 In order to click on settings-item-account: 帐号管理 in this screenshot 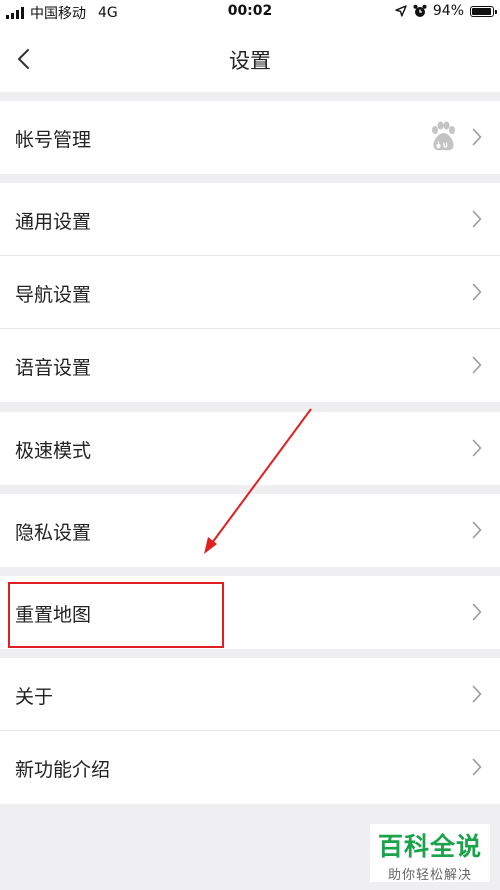, I will do `click(250, 137)`.